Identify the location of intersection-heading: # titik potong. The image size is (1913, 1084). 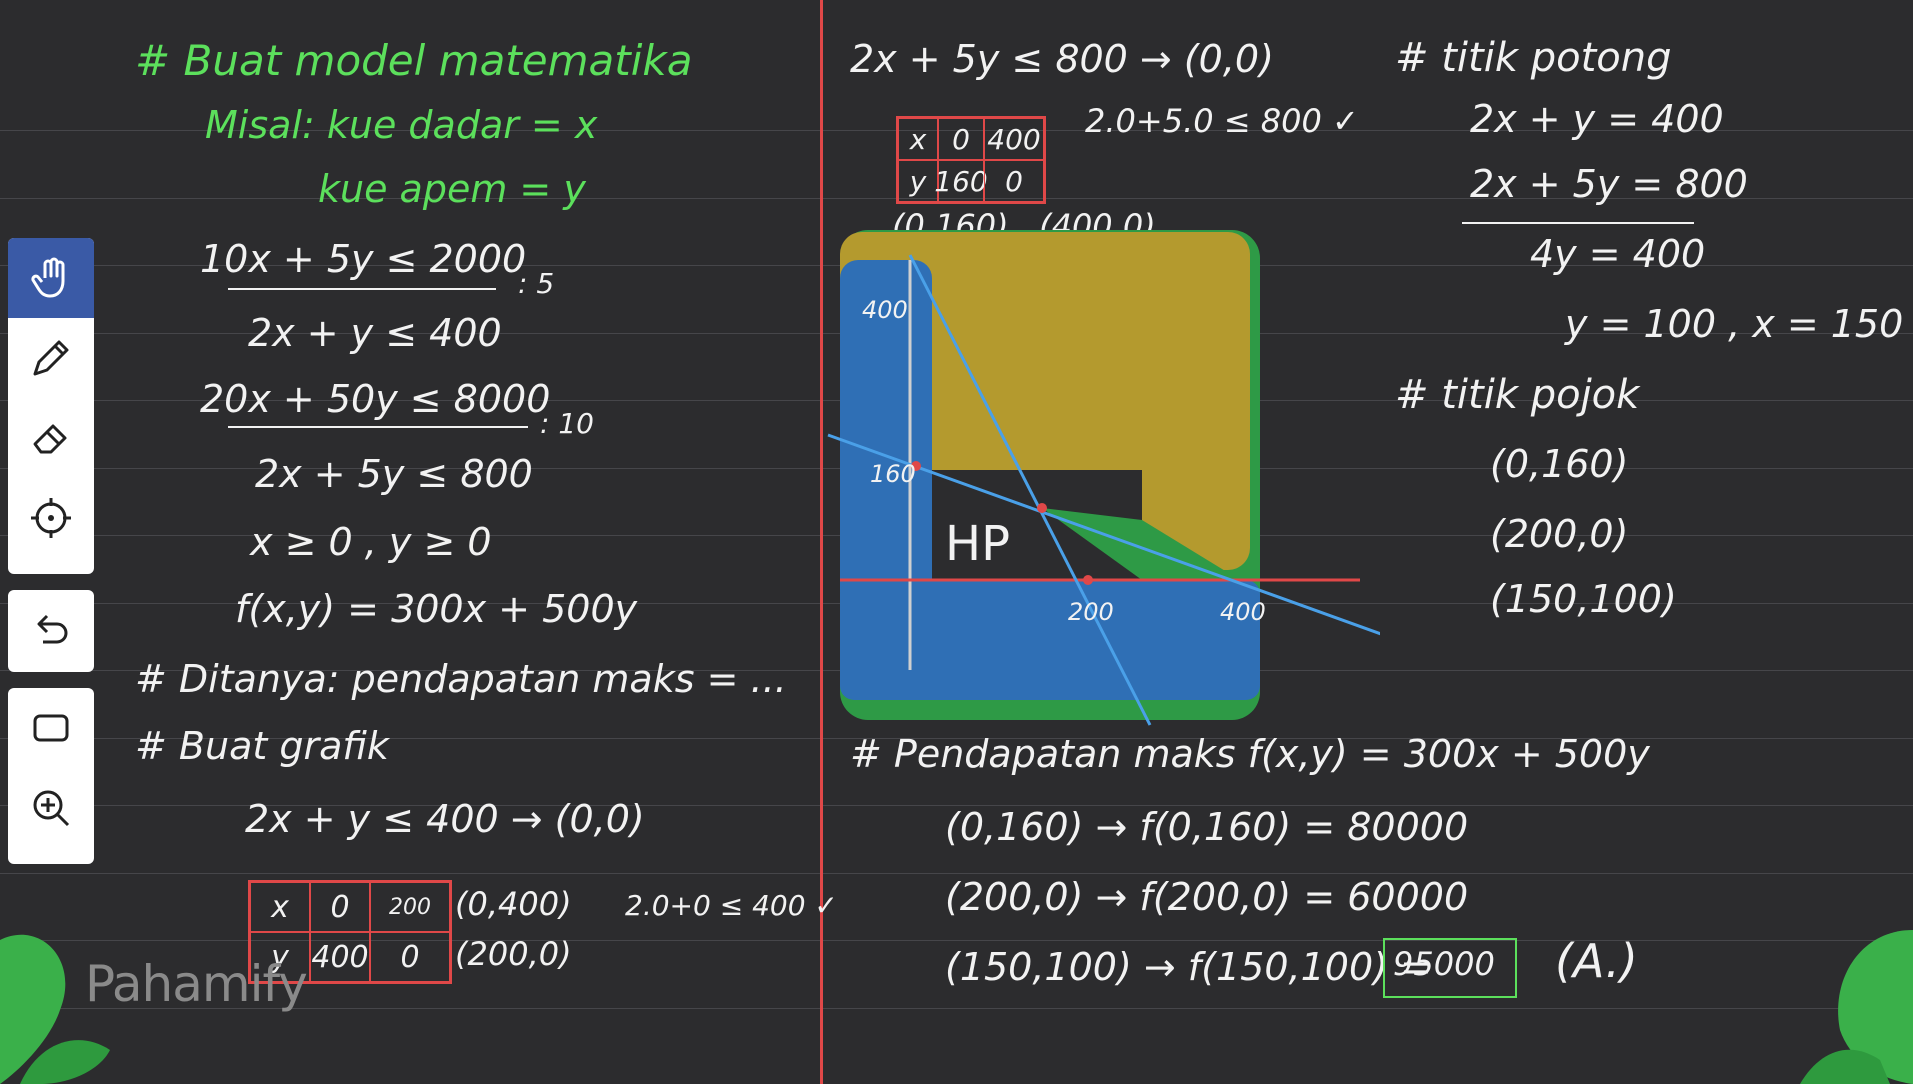
(1533, 58).